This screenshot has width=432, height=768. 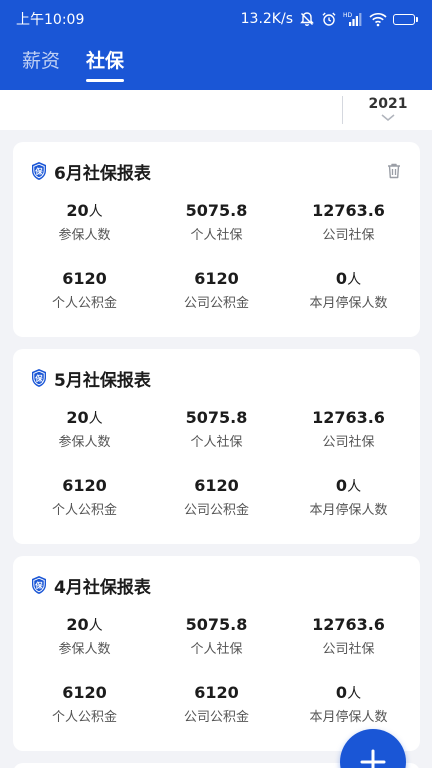 I want to click on card-title: 5月社保报表, so click(x=102, y=380).